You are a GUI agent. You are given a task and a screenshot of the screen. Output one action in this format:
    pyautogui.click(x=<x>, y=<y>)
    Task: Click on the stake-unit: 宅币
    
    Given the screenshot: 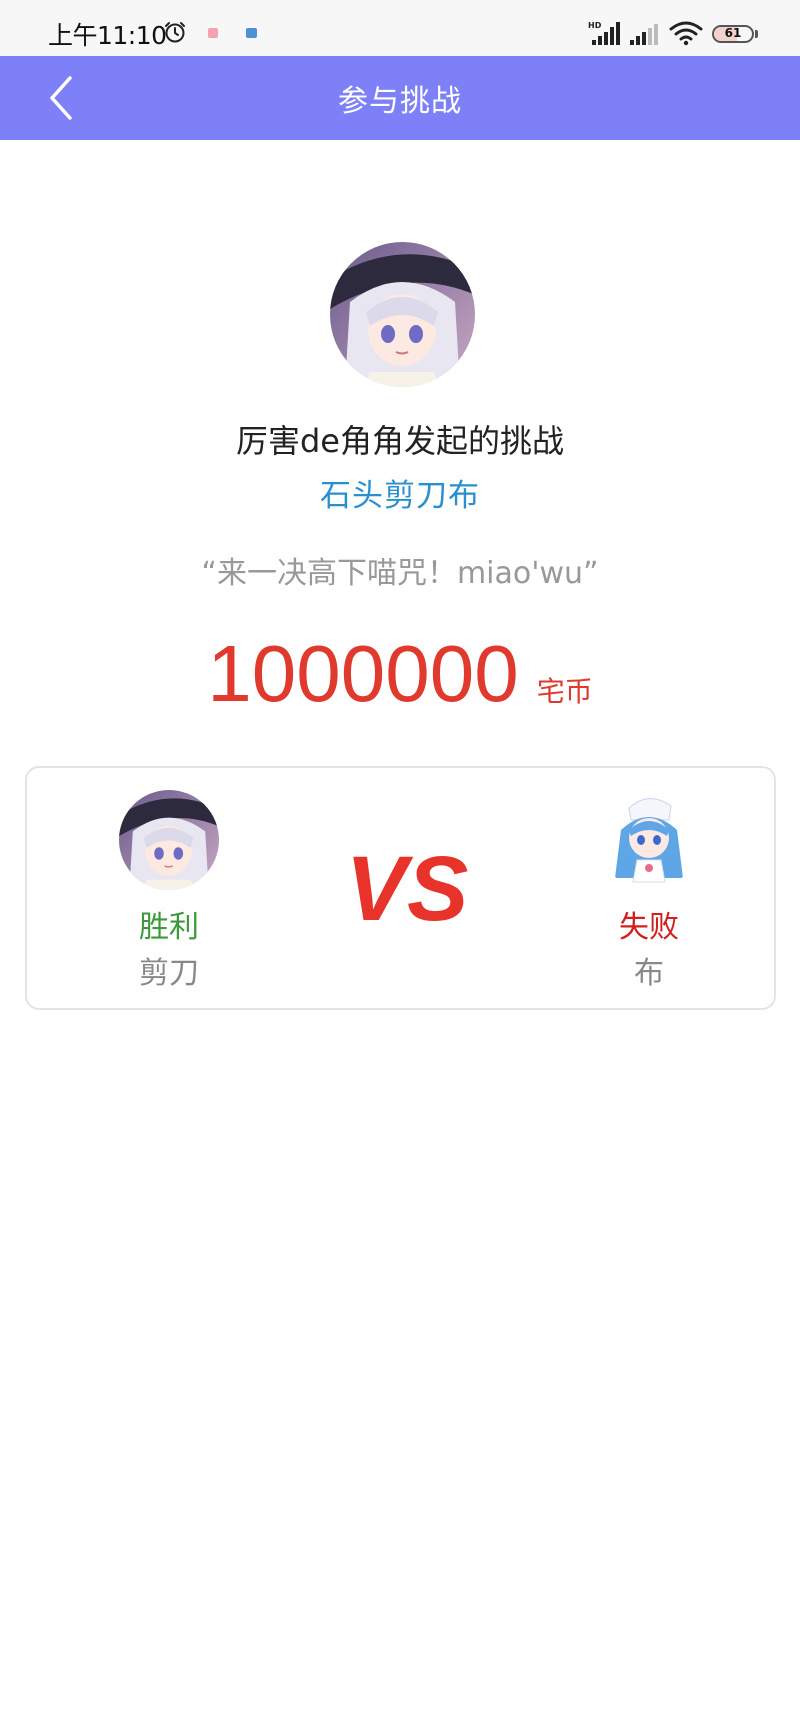 What is the action you would take?
    pyautogui.click(x=564, y=691)
    